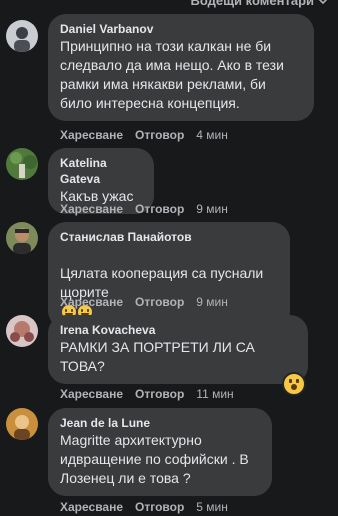 The height and width of the screenshot is (516, 338). I want to click on comment-actions: Харесване Отговор 4 мин, so click(144, 135).